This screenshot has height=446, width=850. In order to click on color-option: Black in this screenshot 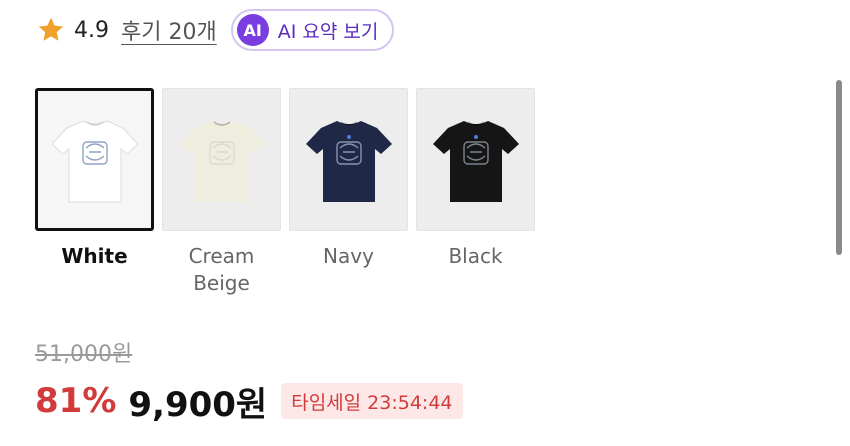, I will do `click(475, 192)`.